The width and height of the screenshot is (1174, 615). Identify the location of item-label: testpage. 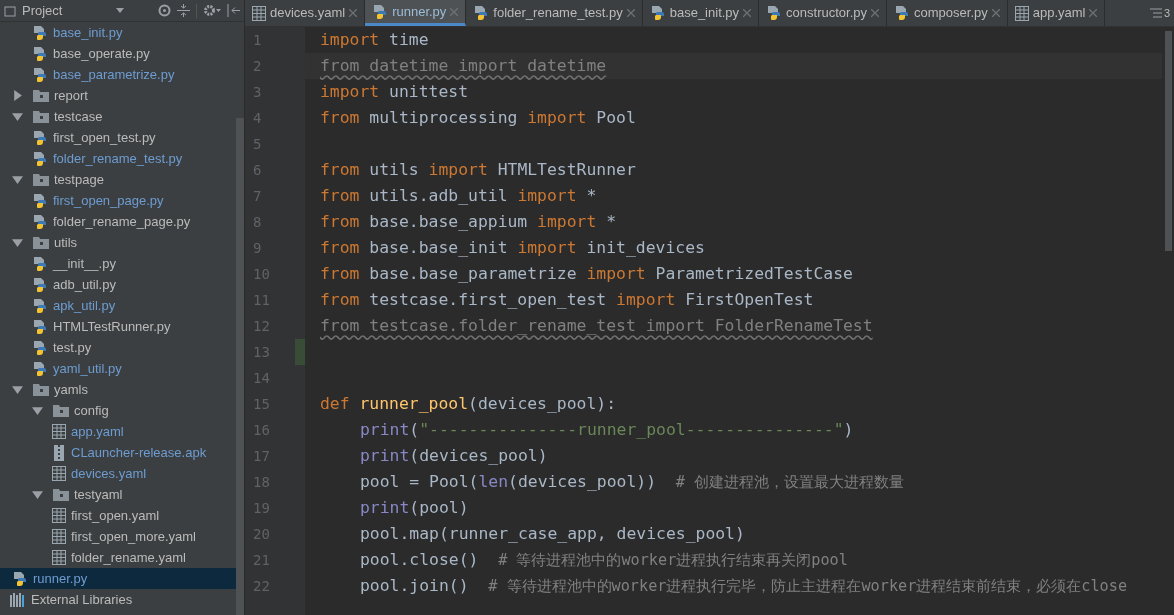
(79, 179).